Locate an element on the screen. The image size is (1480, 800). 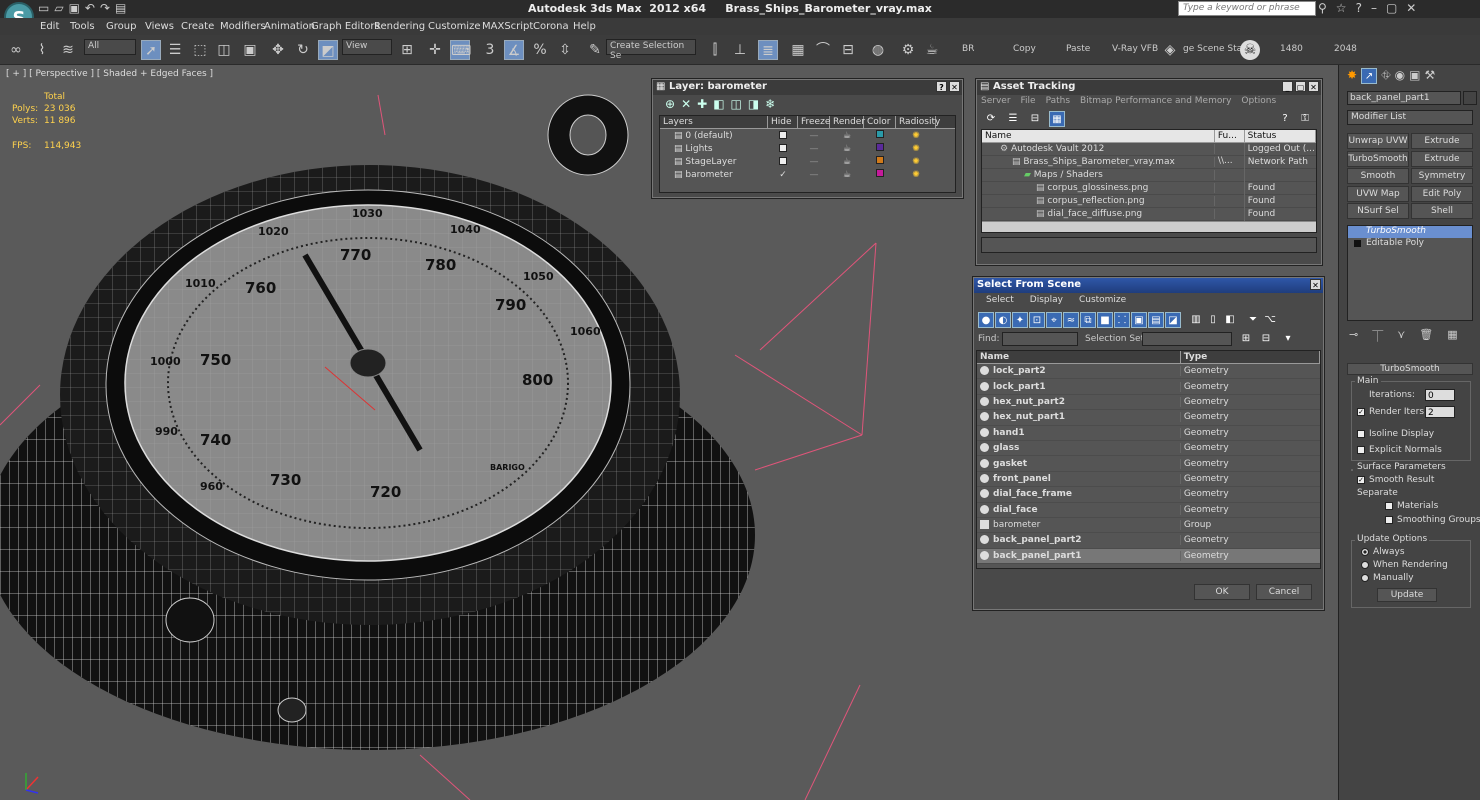
layer-manager-icon: ≣ is located at coordinates (768, 50).